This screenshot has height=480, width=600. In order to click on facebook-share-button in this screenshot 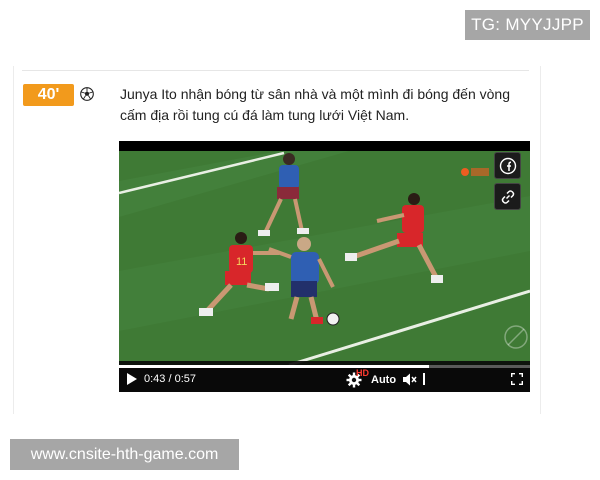, I will do `click(507, 165)`.